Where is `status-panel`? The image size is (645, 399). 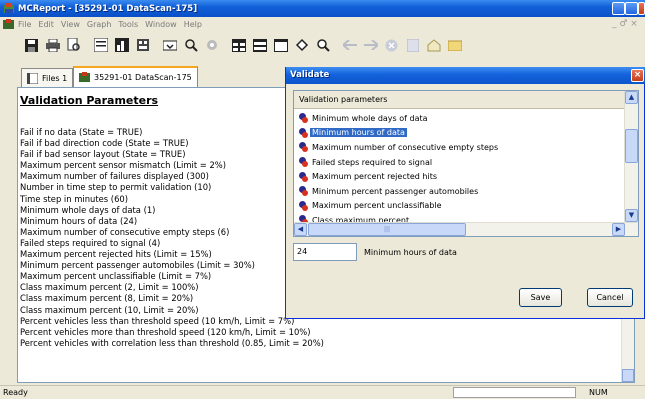
status-panel is located at coordinates (514, 392).